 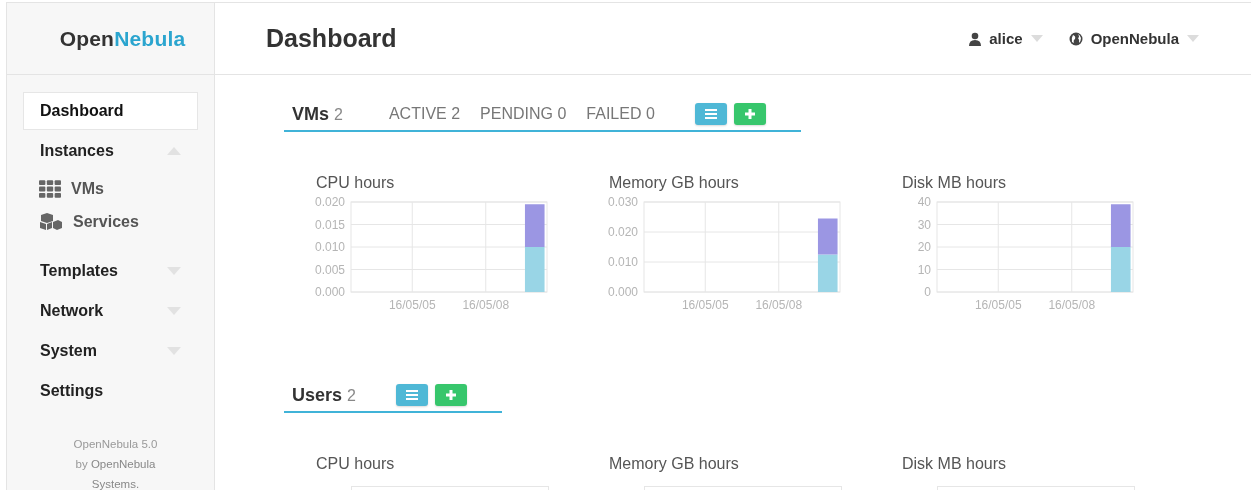 What do you see at coordinates (50, 188) in the screenshot?
I see `grid-icon` at bounding box center [50, 188].